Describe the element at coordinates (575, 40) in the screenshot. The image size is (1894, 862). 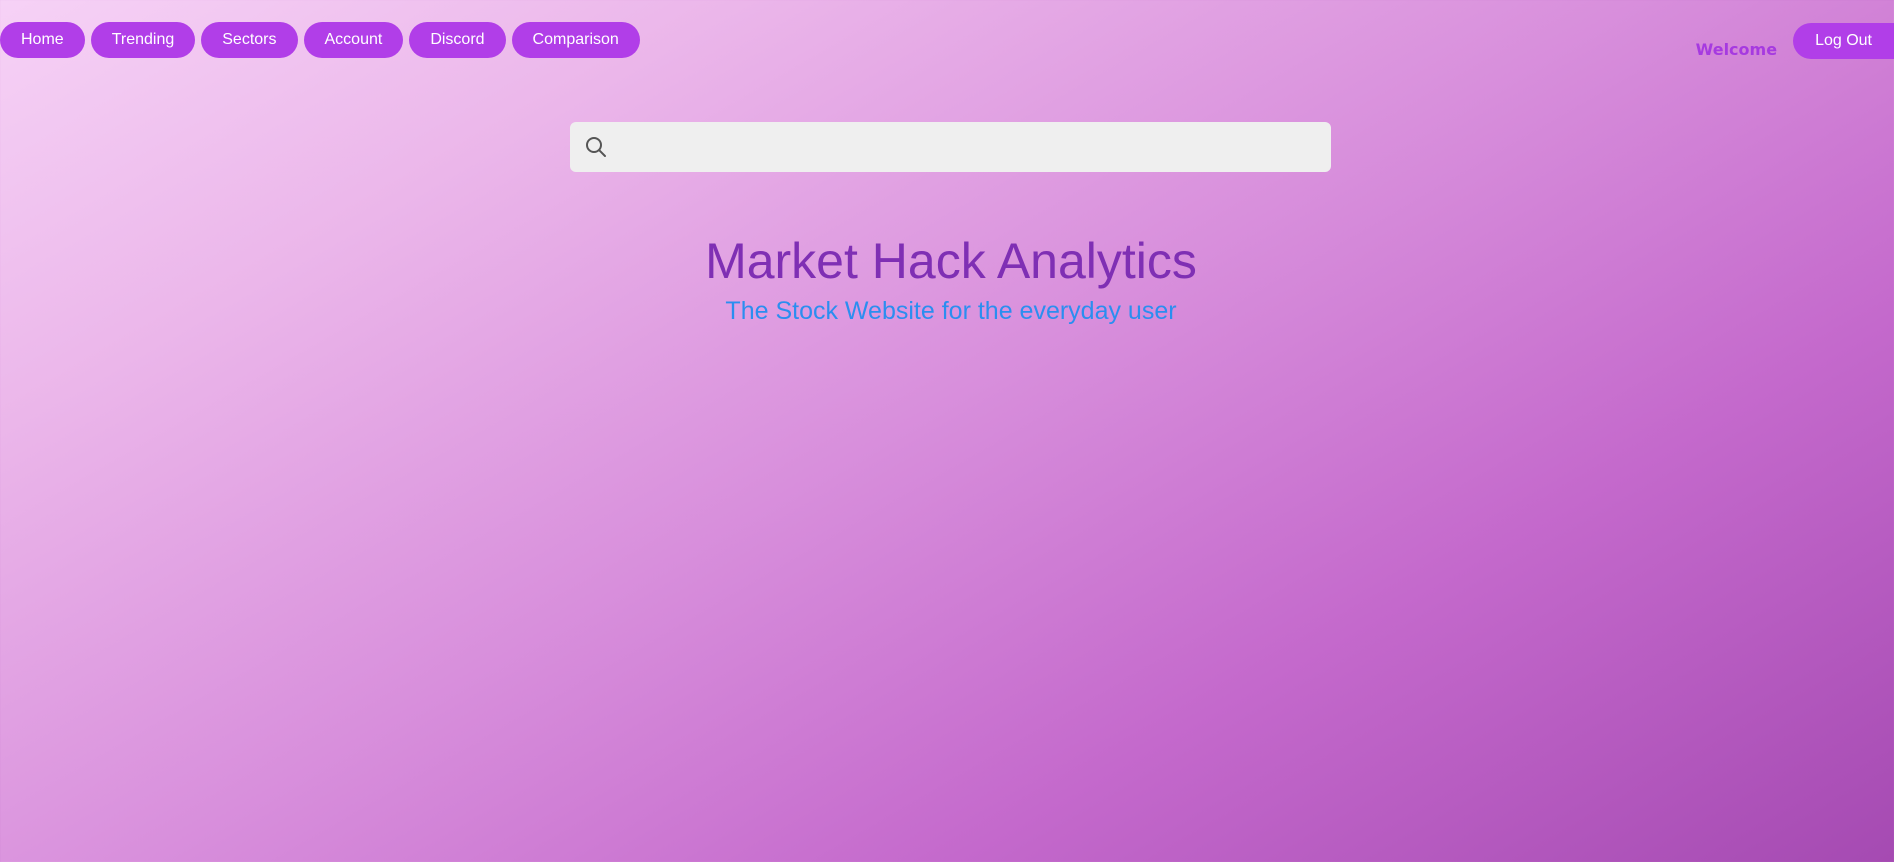
I see `nav-comparison-button: Comparison` at that location.